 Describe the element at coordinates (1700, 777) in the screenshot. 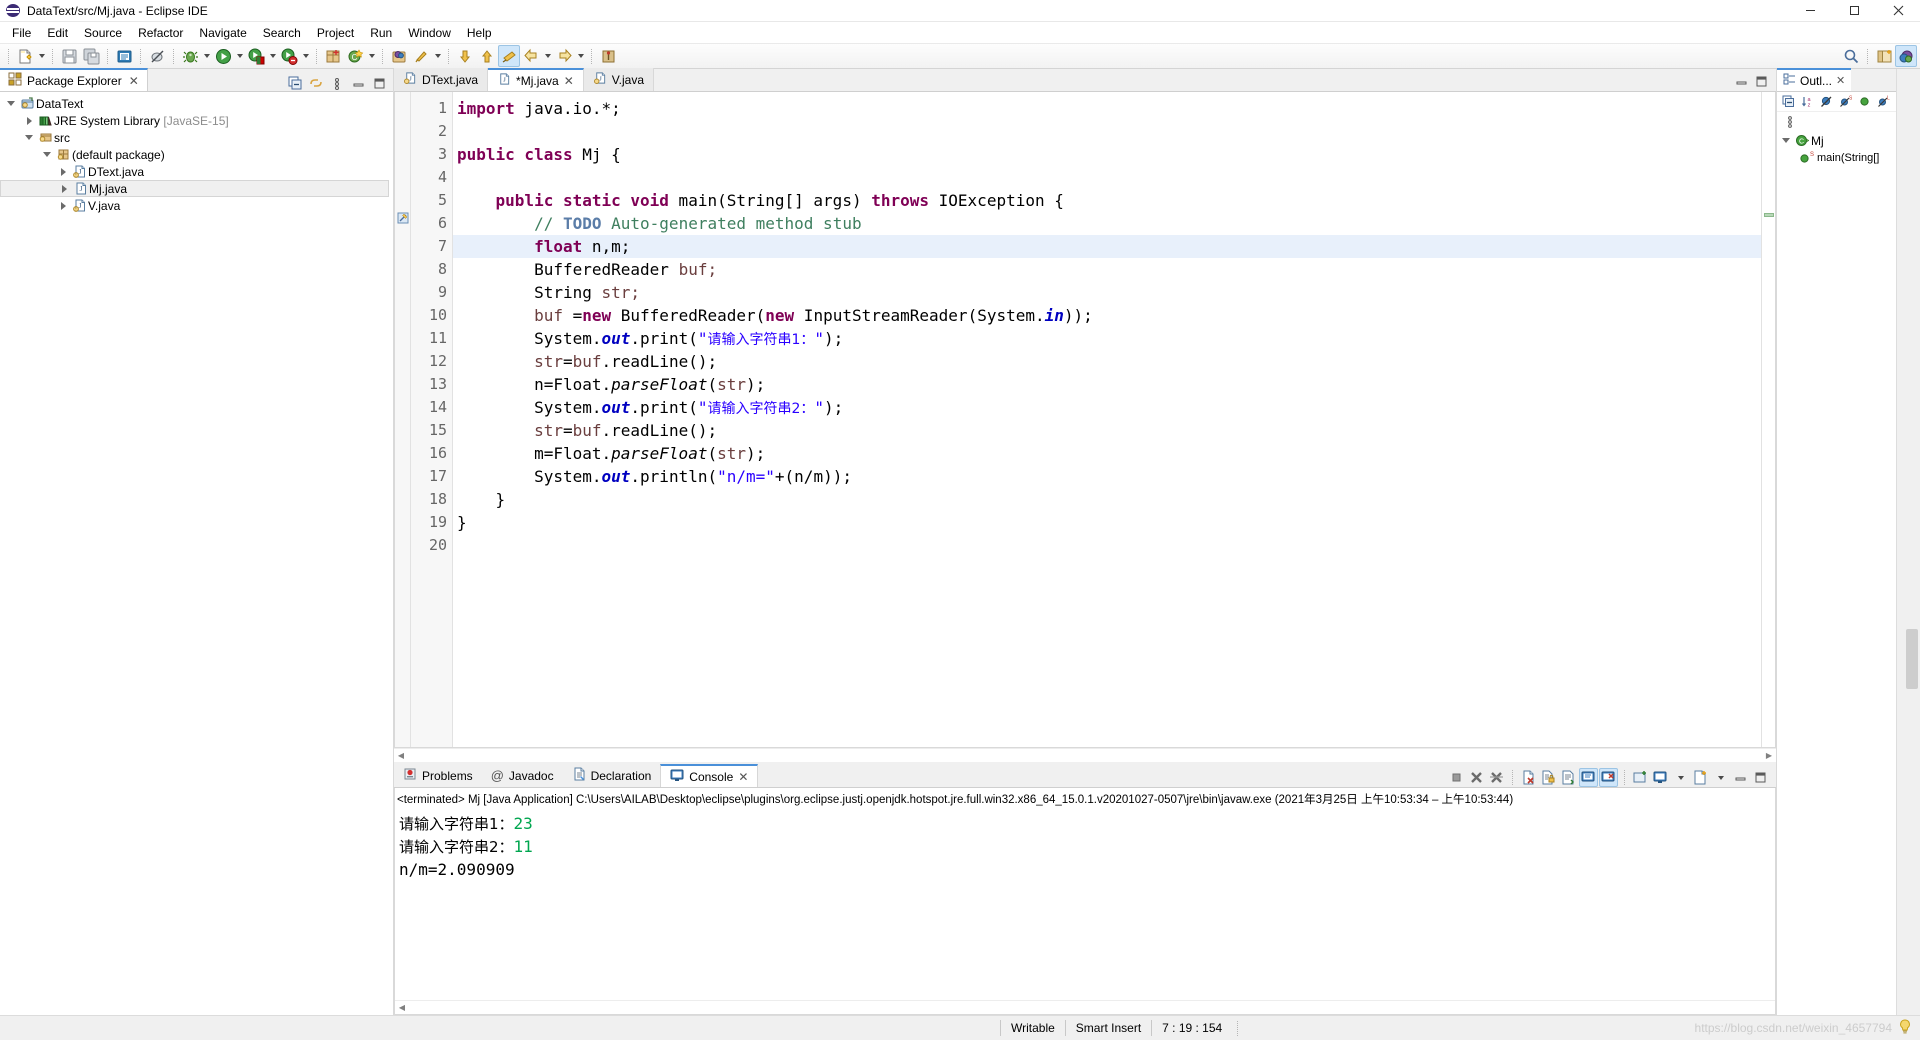

I see `open-console-icon` at that location.